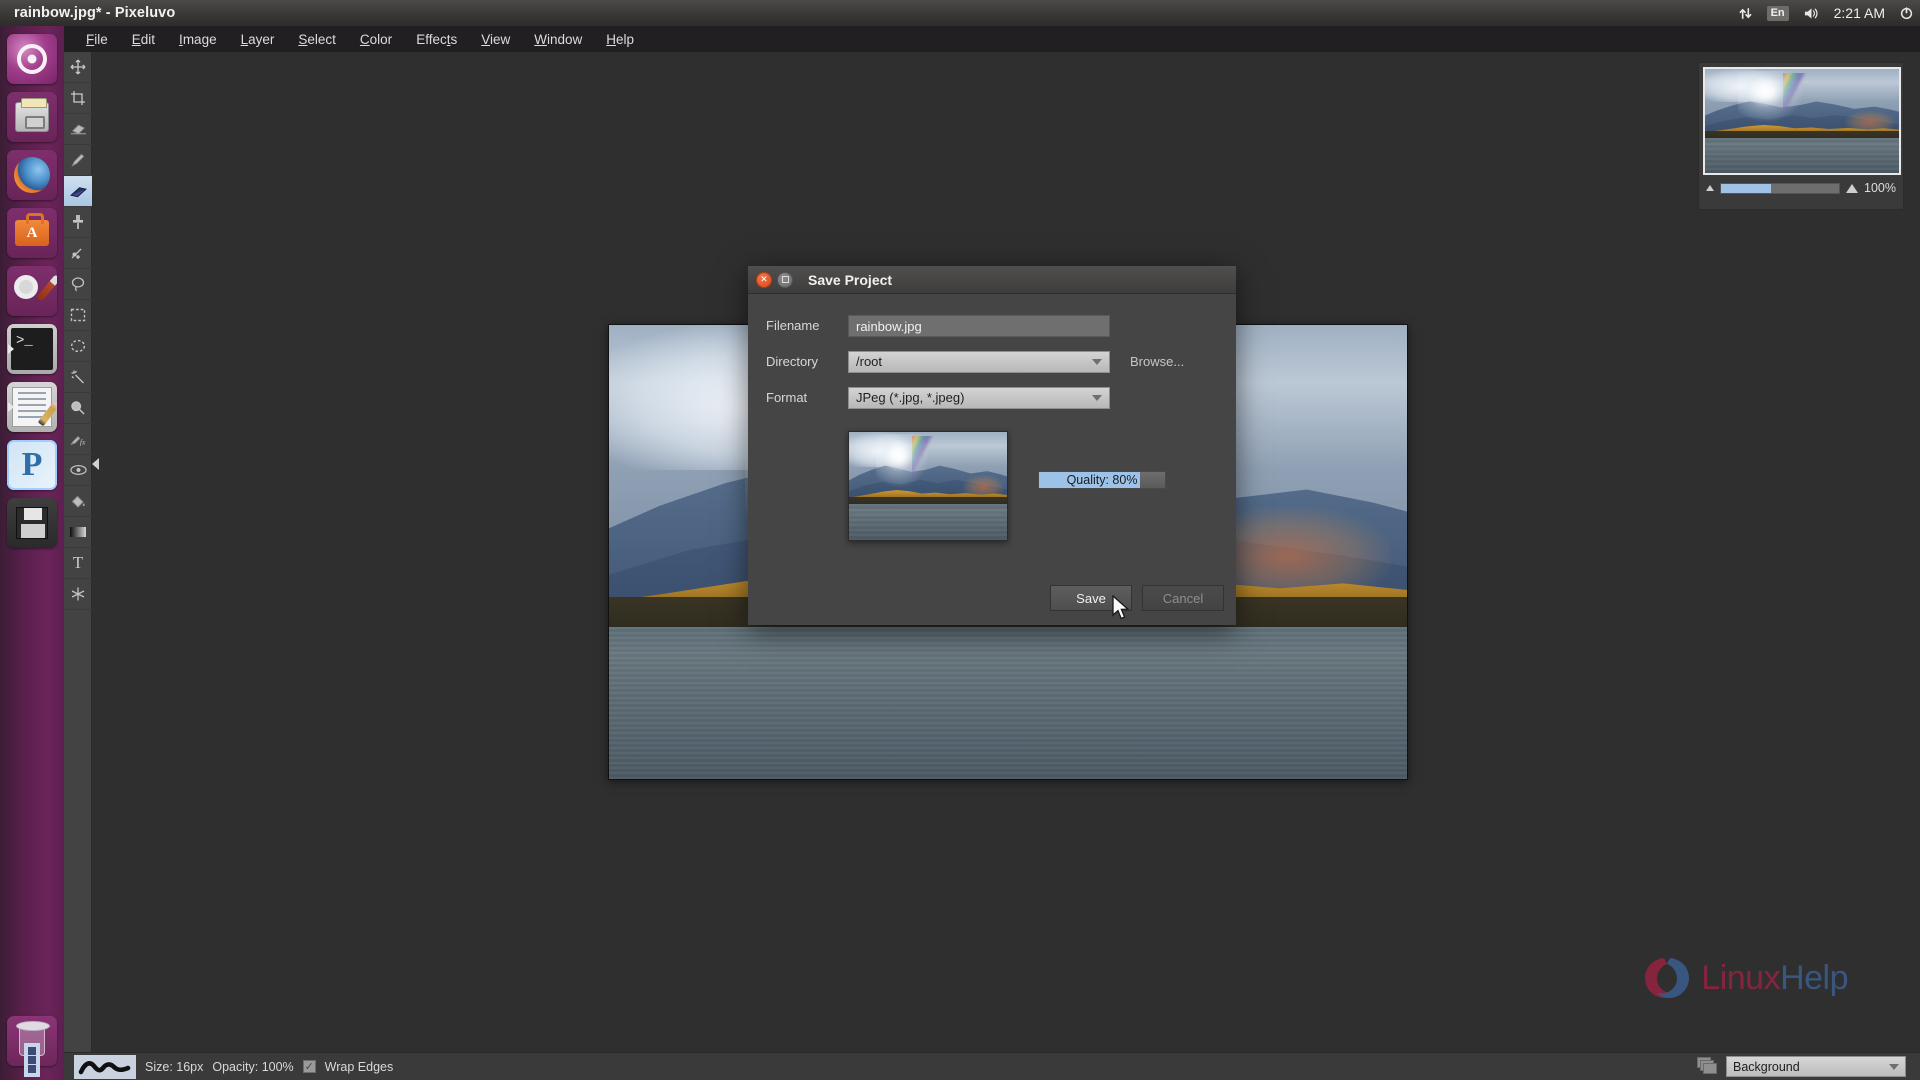 The image size is (1920, 1080). Describe the element at coordinates (78, 377) in the screenshot. I see `magic-wand-icon` at that location.